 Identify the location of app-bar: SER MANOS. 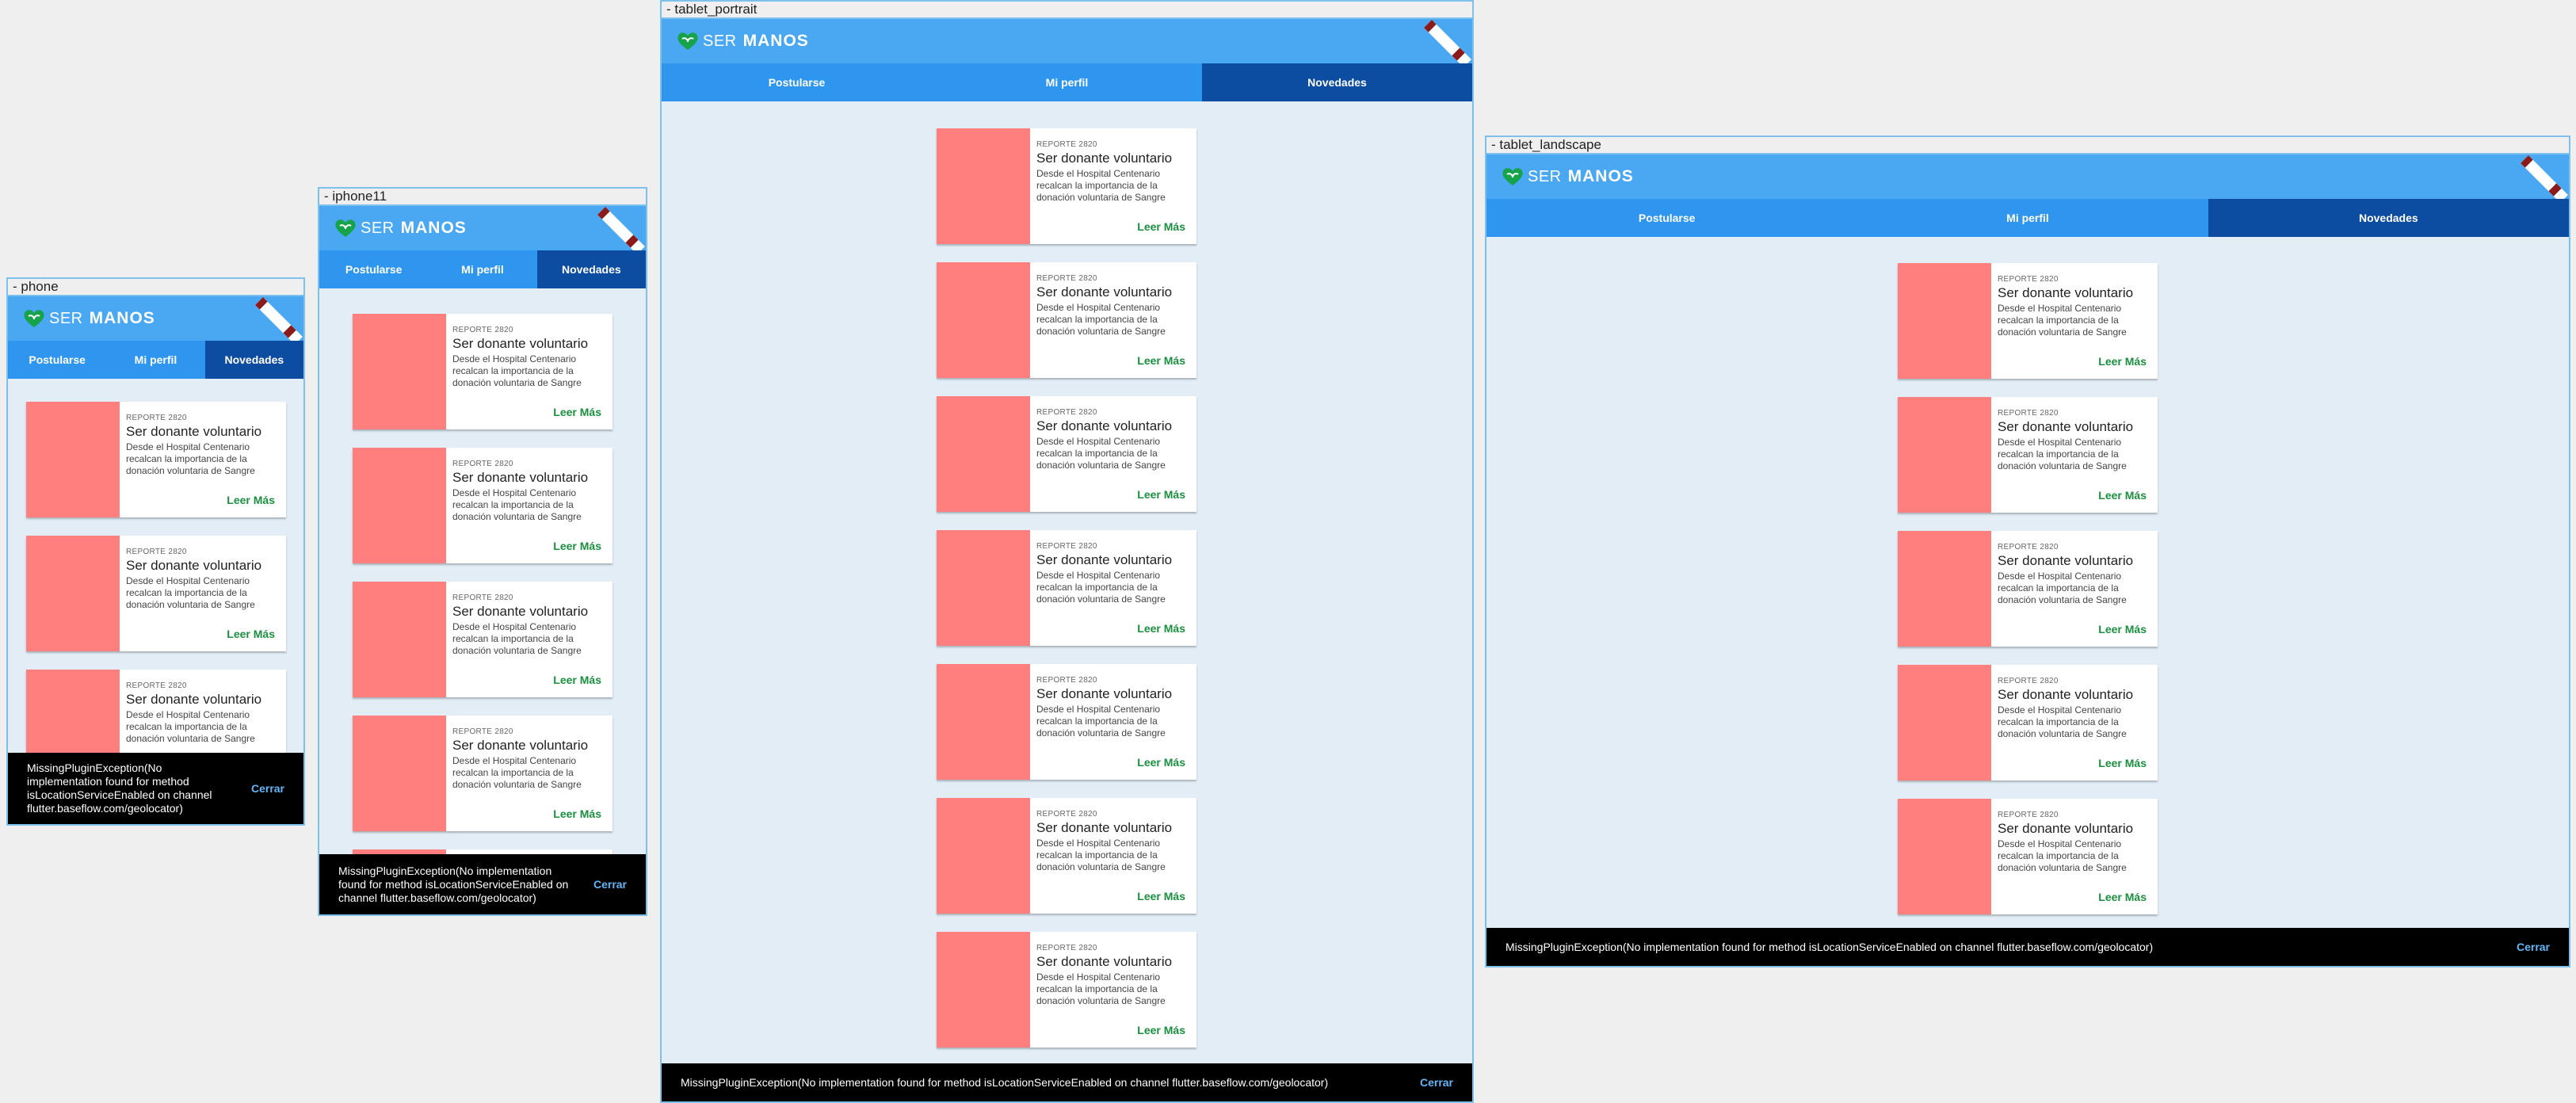
(1067, 43).